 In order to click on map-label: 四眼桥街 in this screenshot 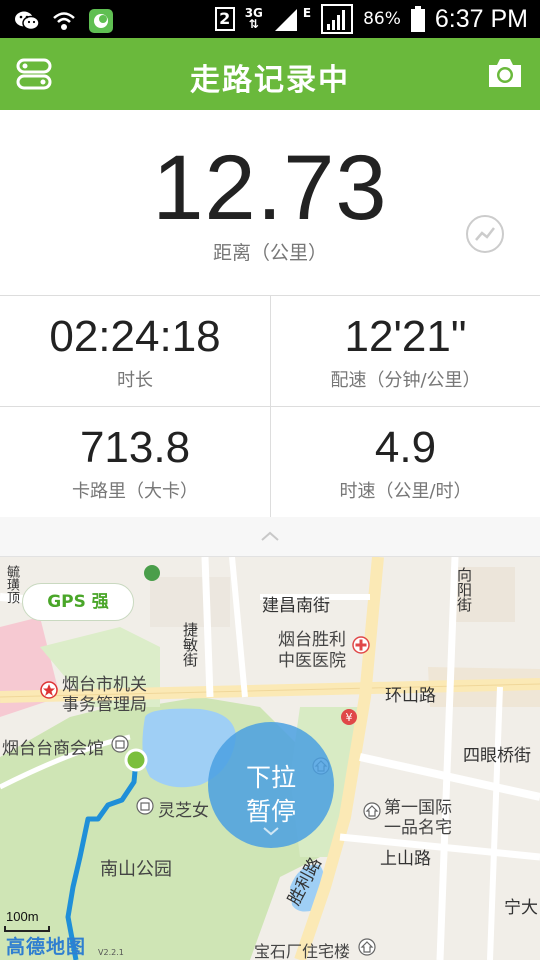, I will do `click(497, 756)`.